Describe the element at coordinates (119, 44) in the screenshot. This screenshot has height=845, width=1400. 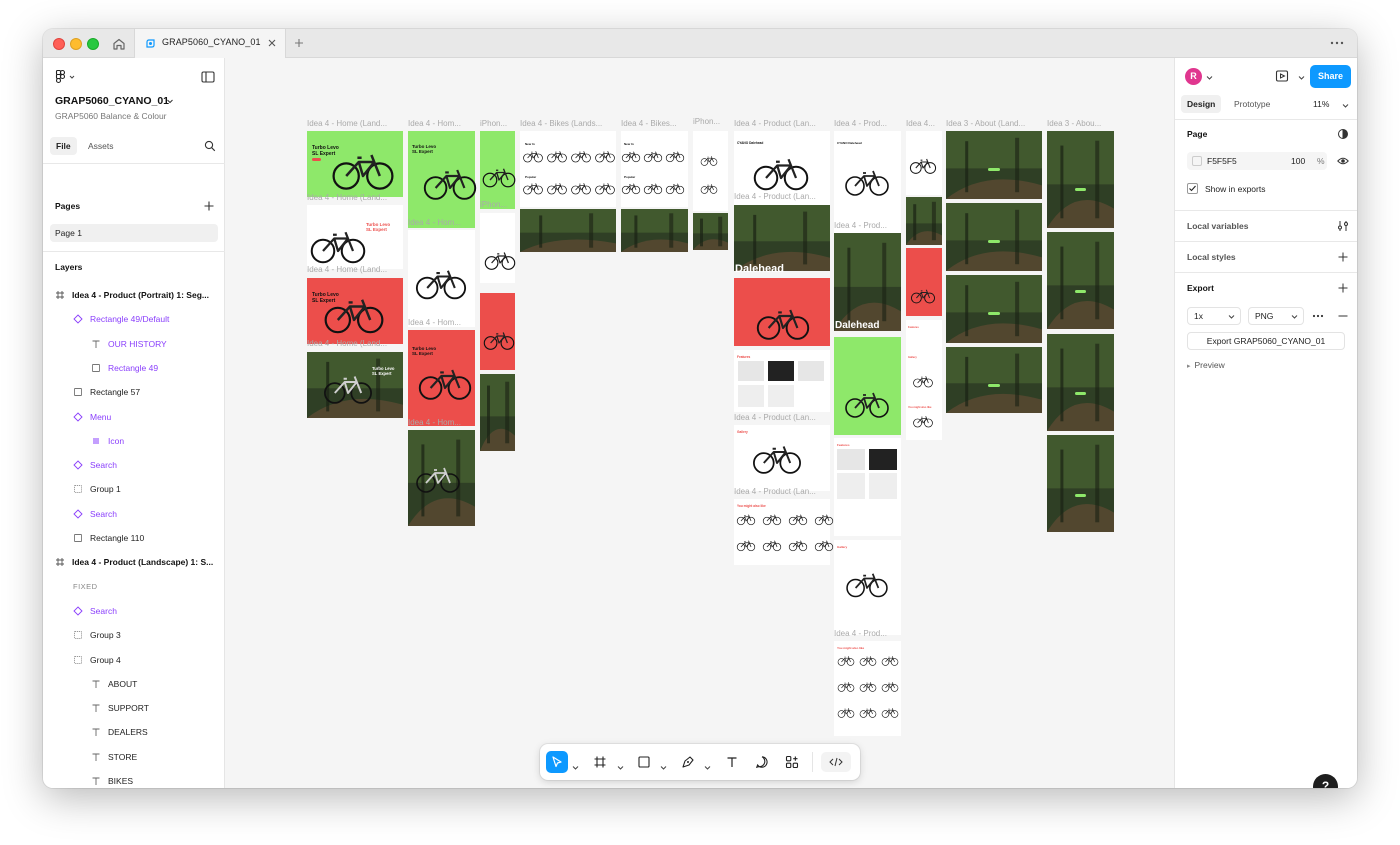
I see `home-icon` at that location.